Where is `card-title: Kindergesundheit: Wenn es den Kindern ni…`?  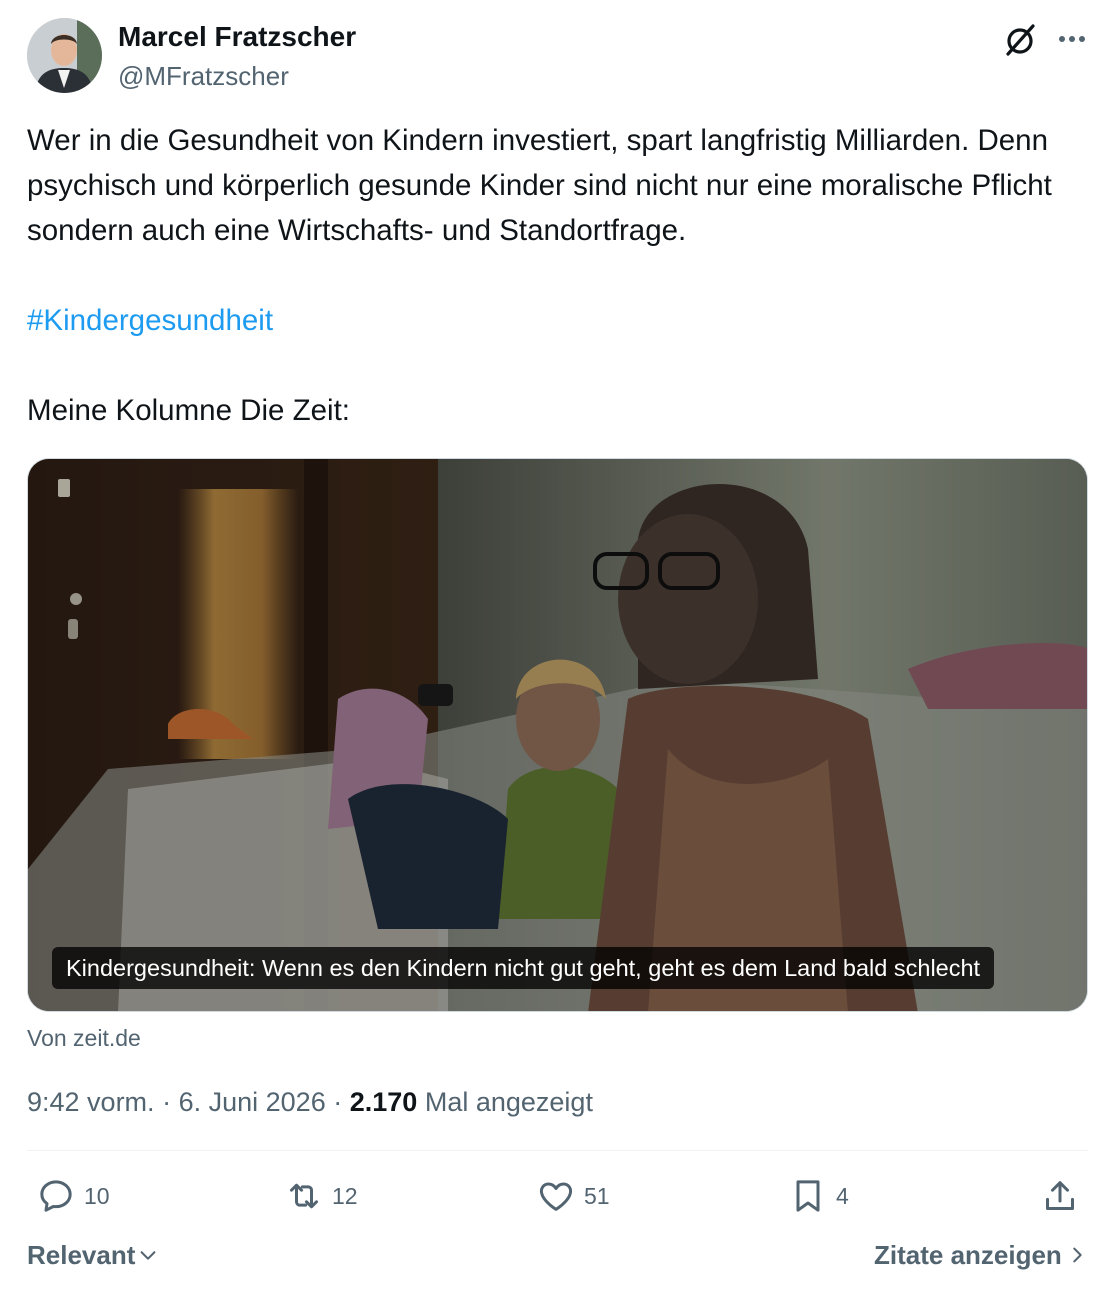
card-title: Kindergesundheit: Wenn es den Kindern ni… is located at coordinates (523, 968).